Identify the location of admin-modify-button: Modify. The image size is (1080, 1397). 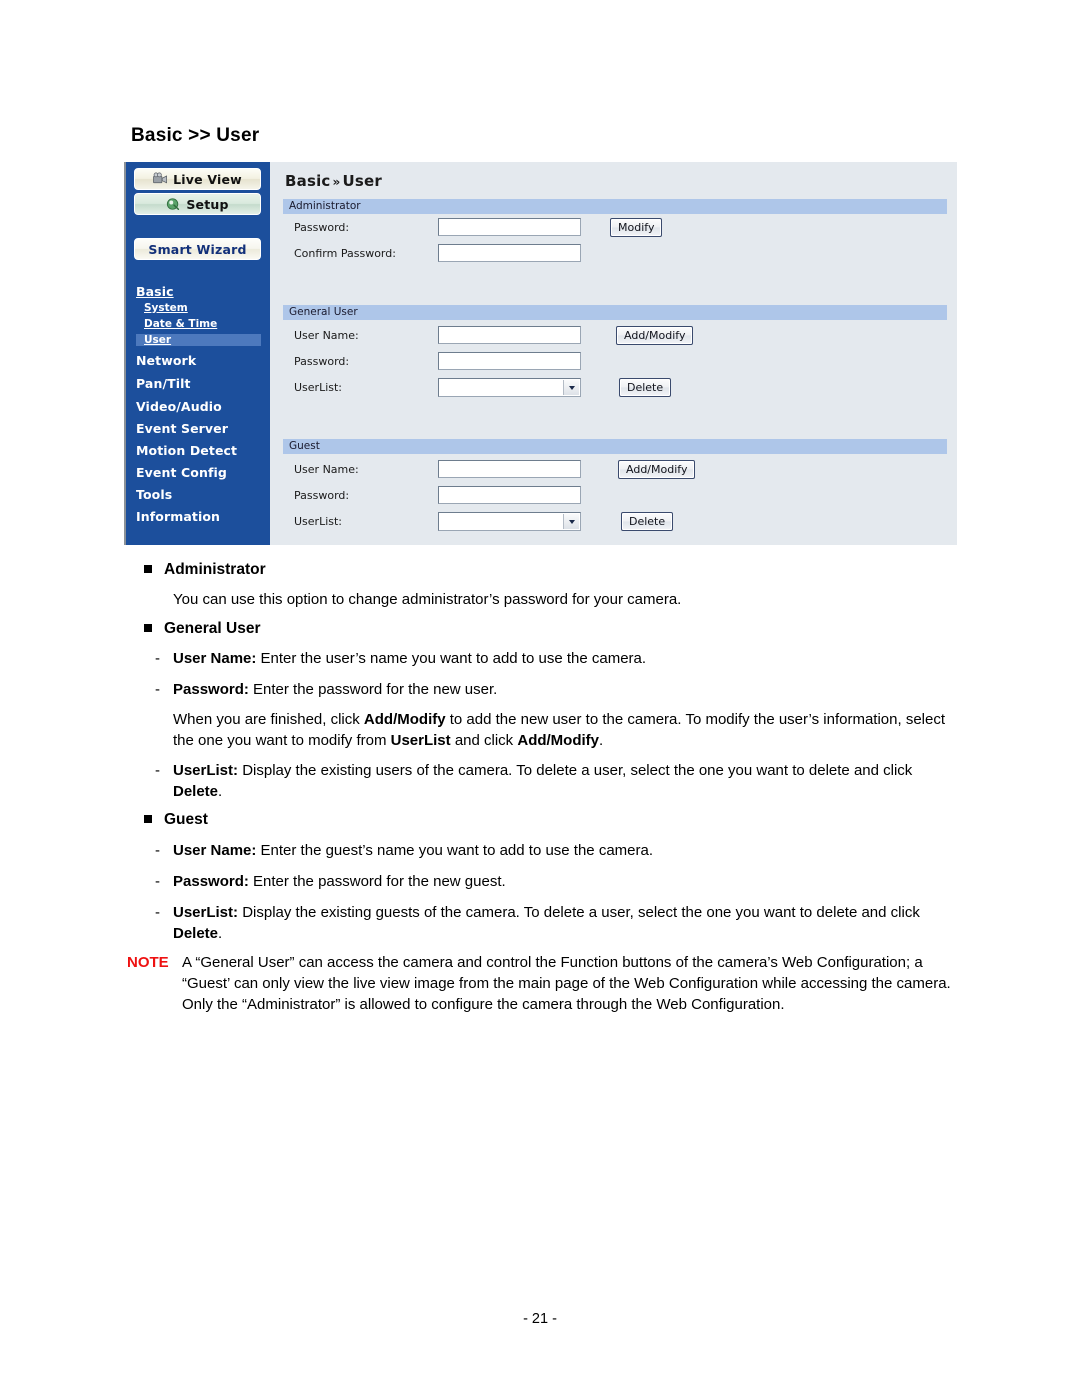
(636, 227).